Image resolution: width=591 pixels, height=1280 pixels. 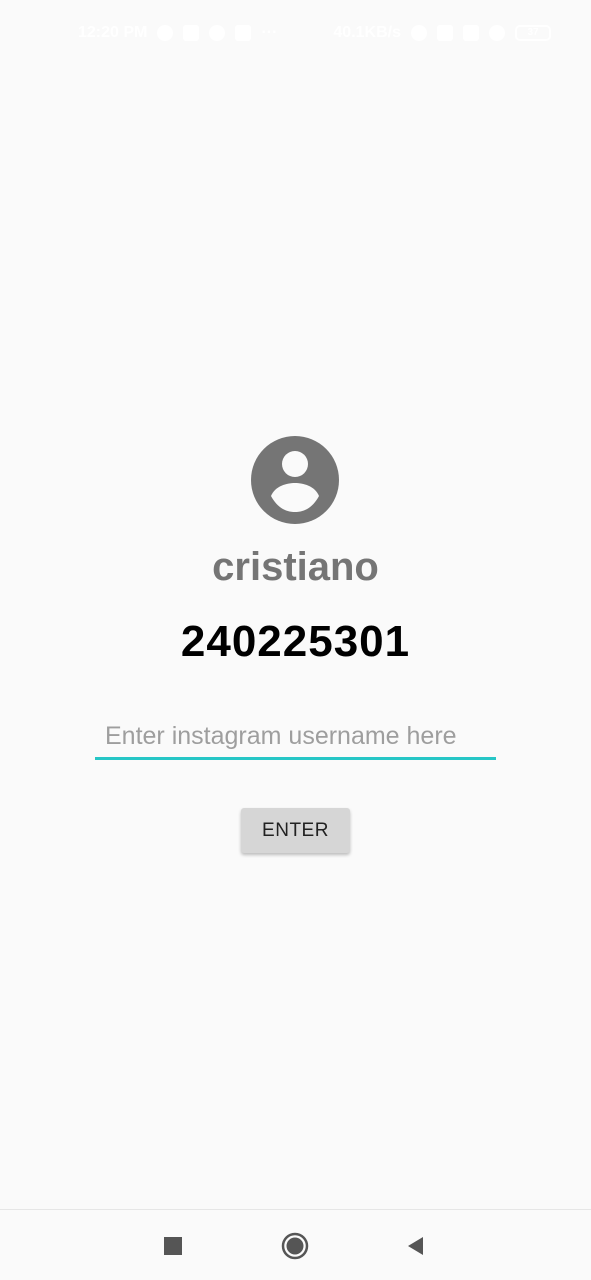 What do you see at coordinates (445, 33) in the screenshot?
I see `sim-icon` at bounding box center [445, 33].